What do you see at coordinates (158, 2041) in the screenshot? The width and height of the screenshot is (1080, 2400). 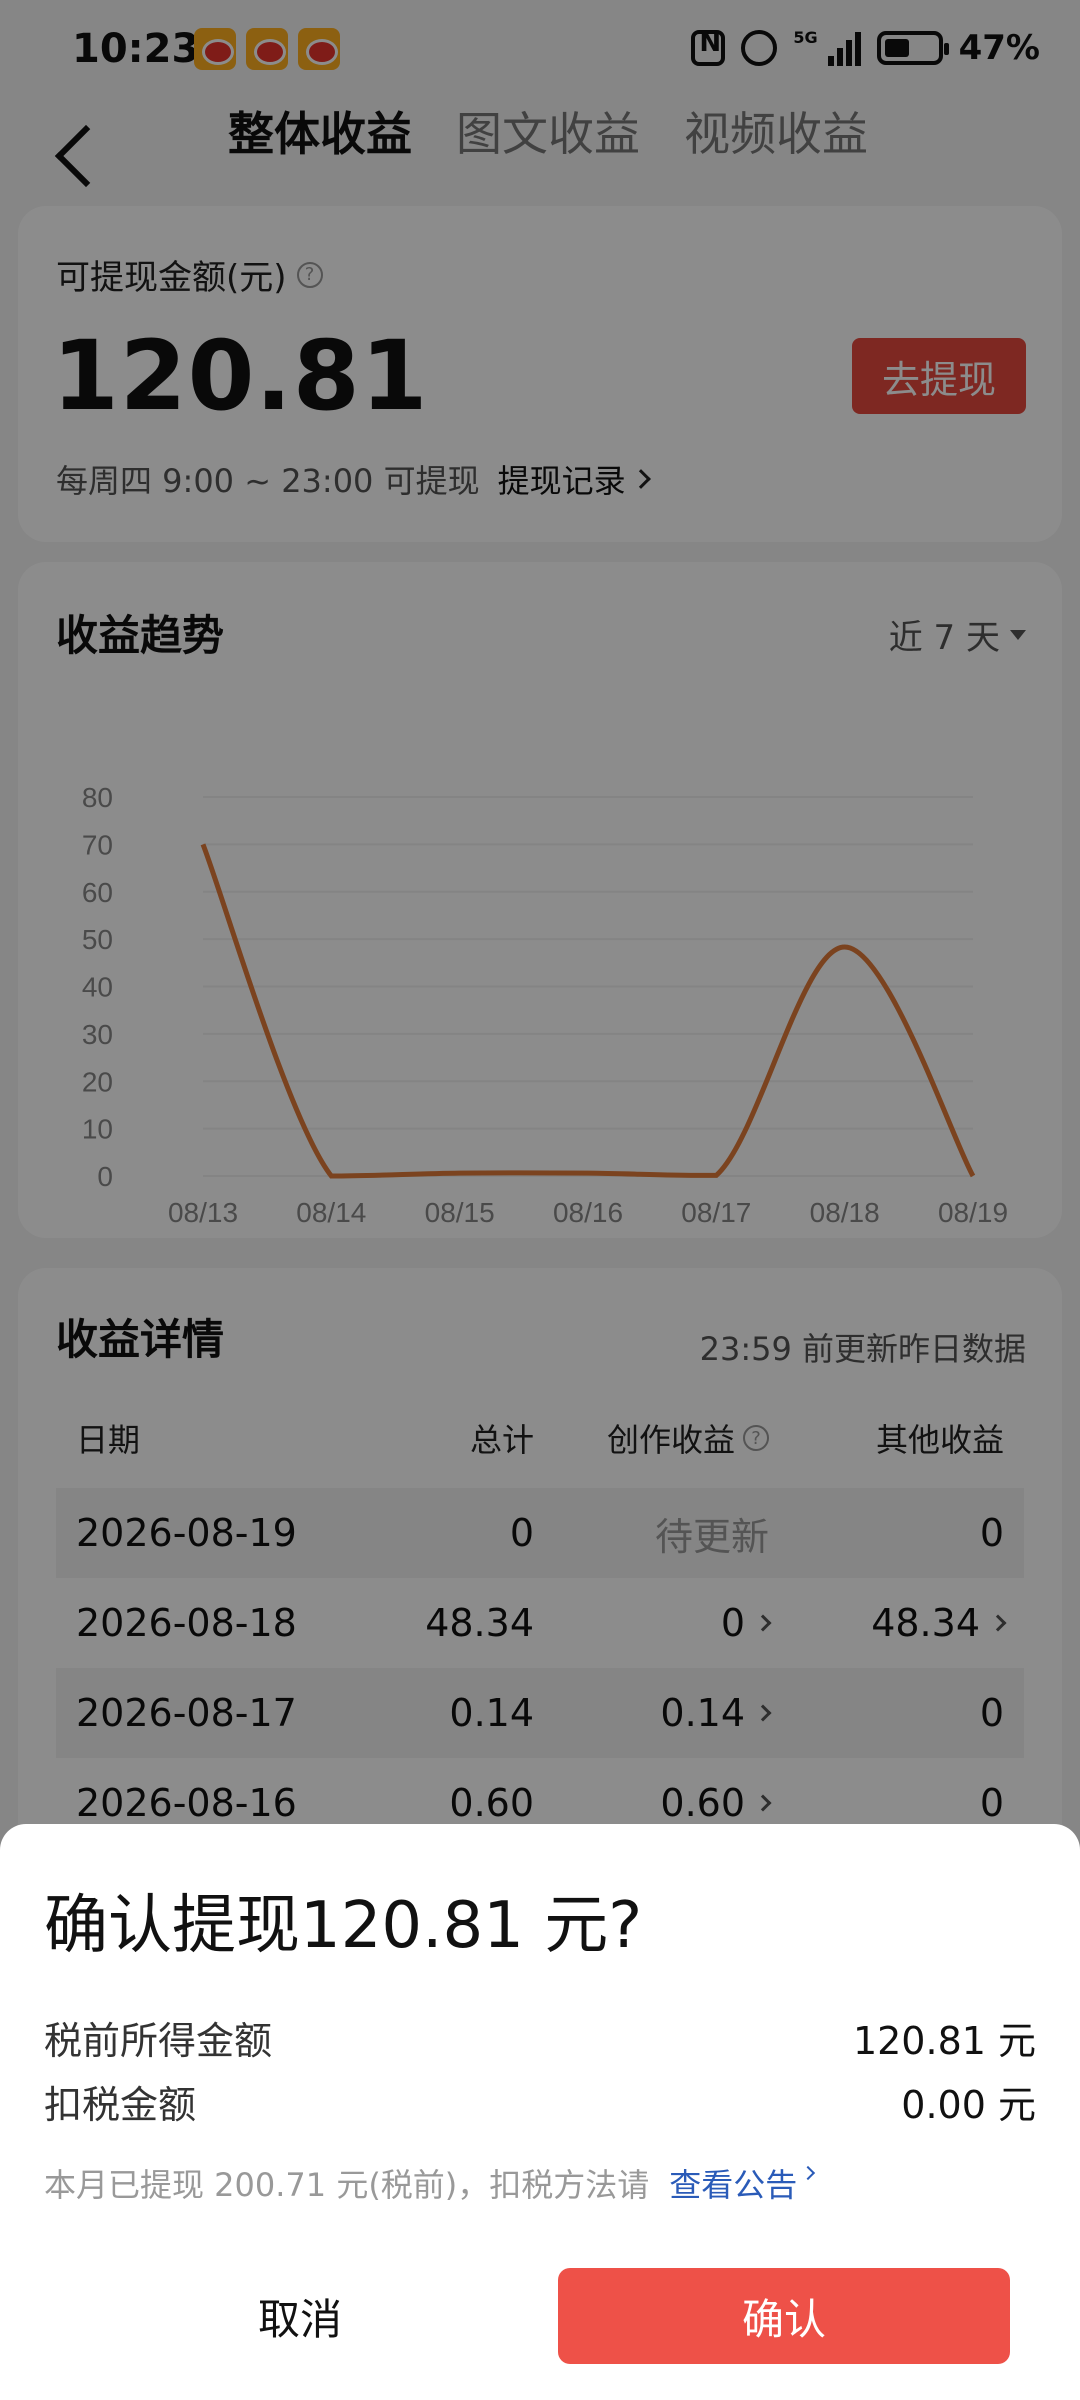 I see `pretax-label: 税前所得金额` at bounding box center [158, 2041].